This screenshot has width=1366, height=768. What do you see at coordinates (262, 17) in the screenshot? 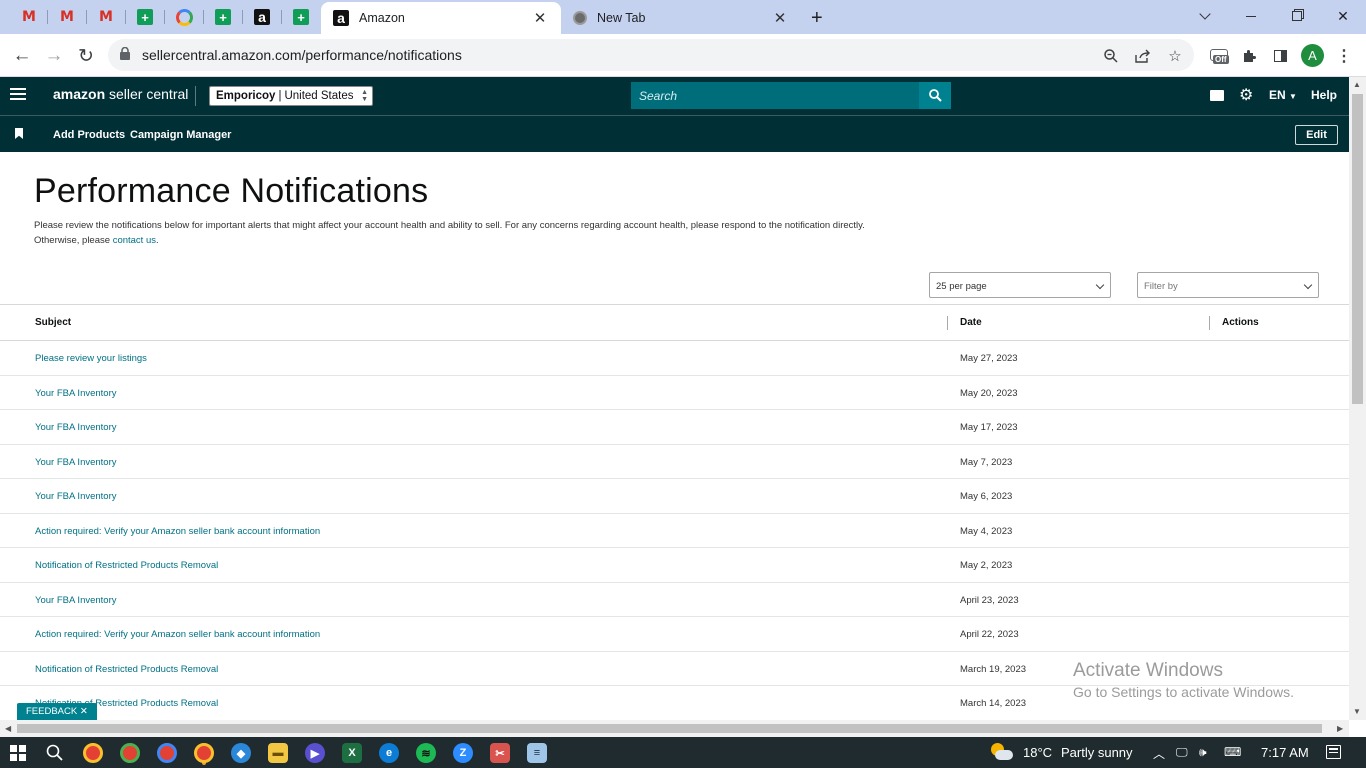
I see `pinned-tab-amazon: a` at bounding box center [262, 17].